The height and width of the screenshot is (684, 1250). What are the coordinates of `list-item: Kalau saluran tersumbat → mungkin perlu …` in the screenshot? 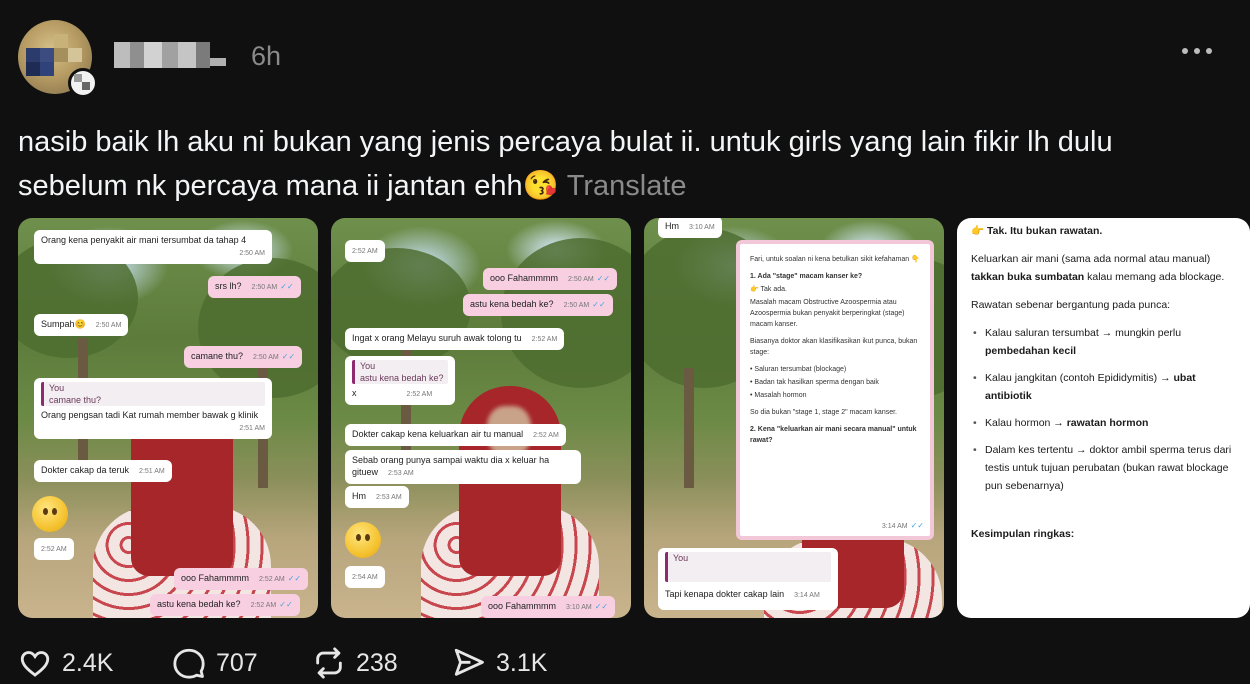 It's located at (1105, 342).